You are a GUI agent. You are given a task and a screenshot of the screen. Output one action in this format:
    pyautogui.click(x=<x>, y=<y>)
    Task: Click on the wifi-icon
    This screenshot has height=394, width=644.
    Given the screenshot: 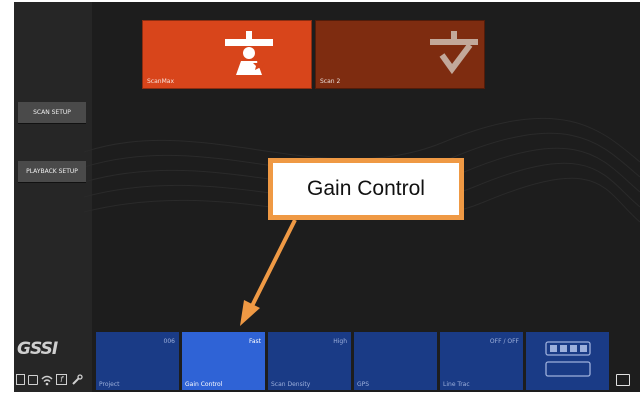 What is the action you would take?
    pyautogui.click(x=47, y=380)
    